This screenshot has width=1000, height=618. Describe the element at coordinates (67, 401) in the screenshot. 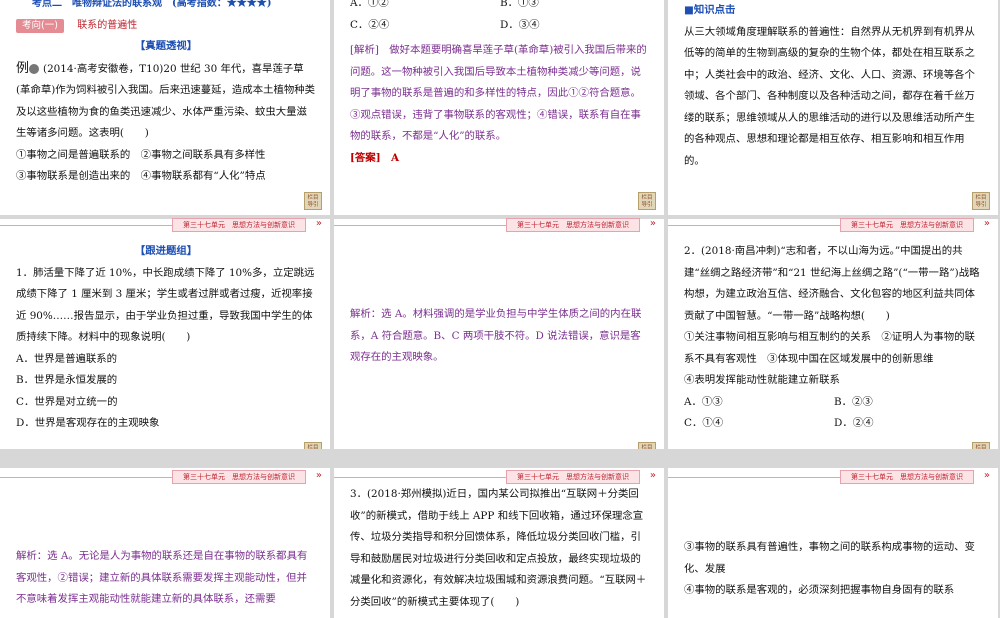

I see `option-c: C．世界是对立统一的` at that location.